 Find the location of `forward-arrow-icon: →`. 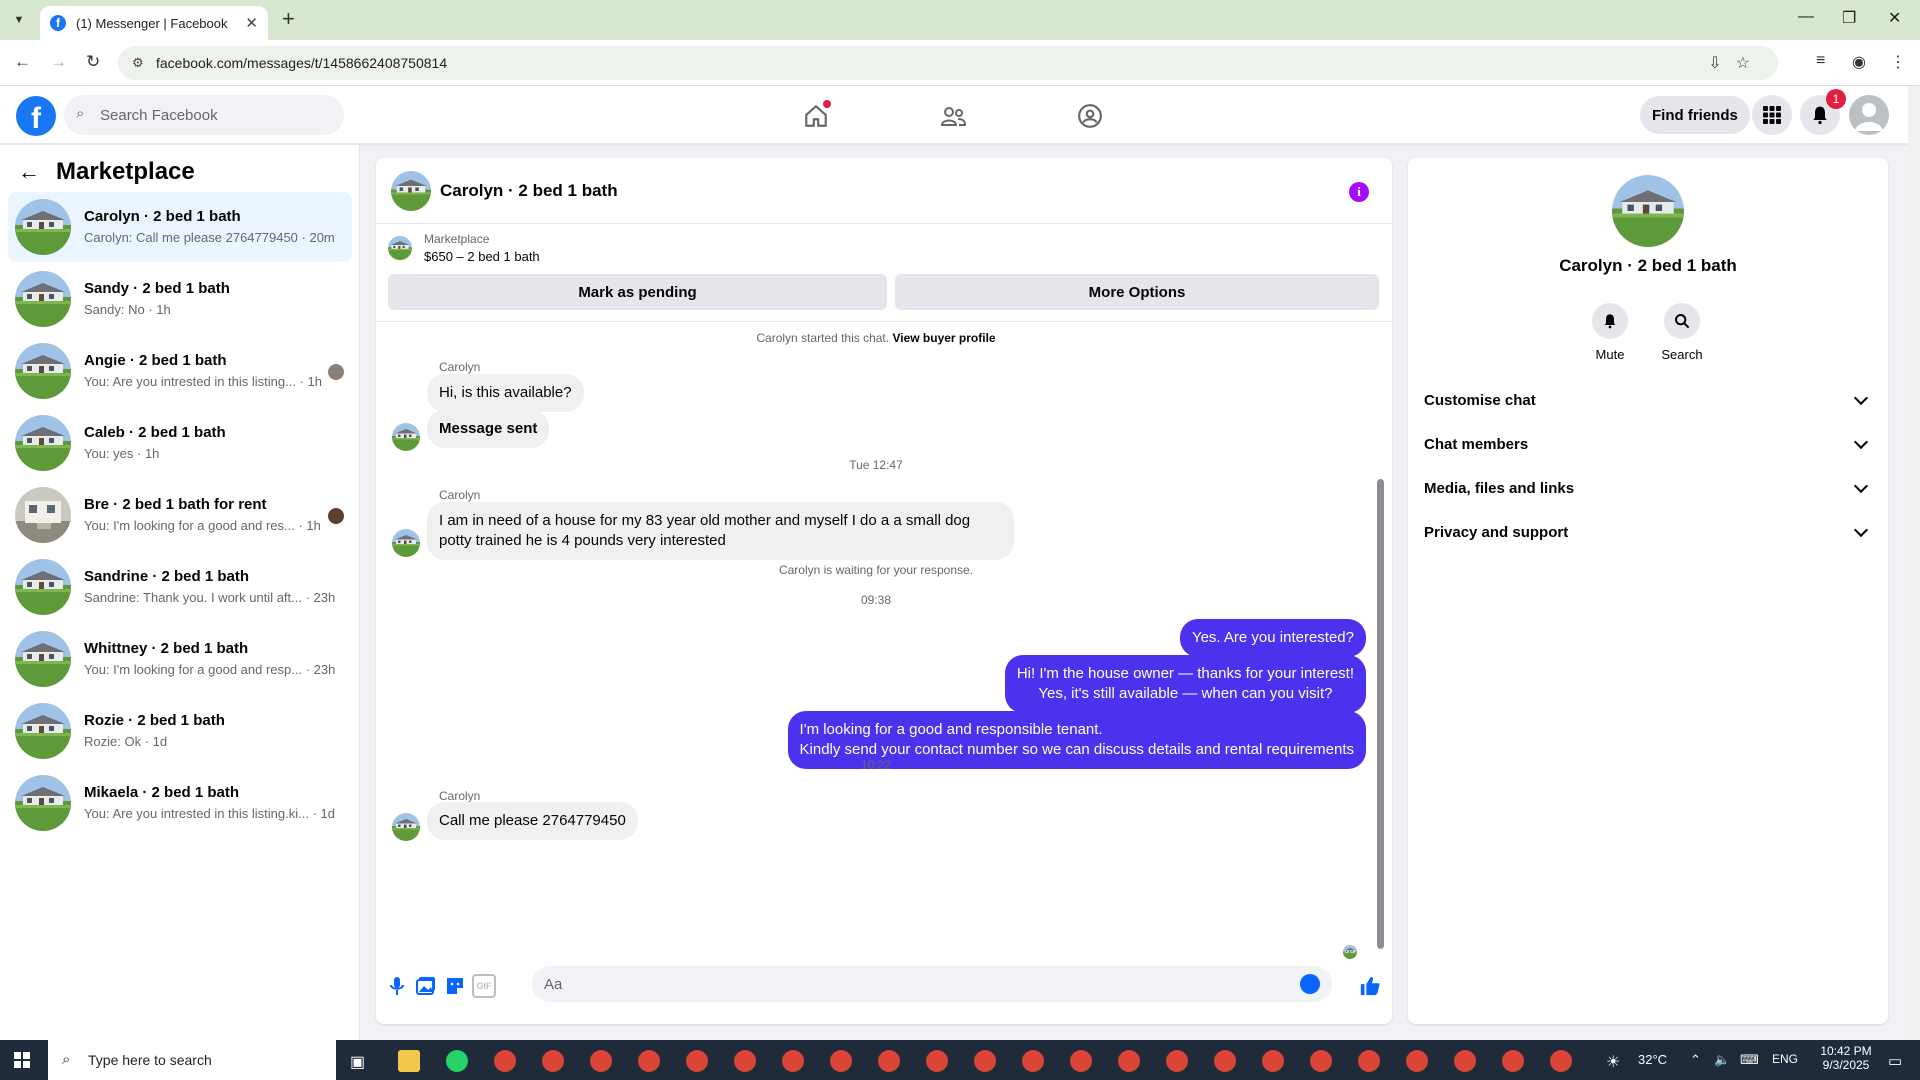

forward-arrow-icon: → is located at coordinates (58, 62).